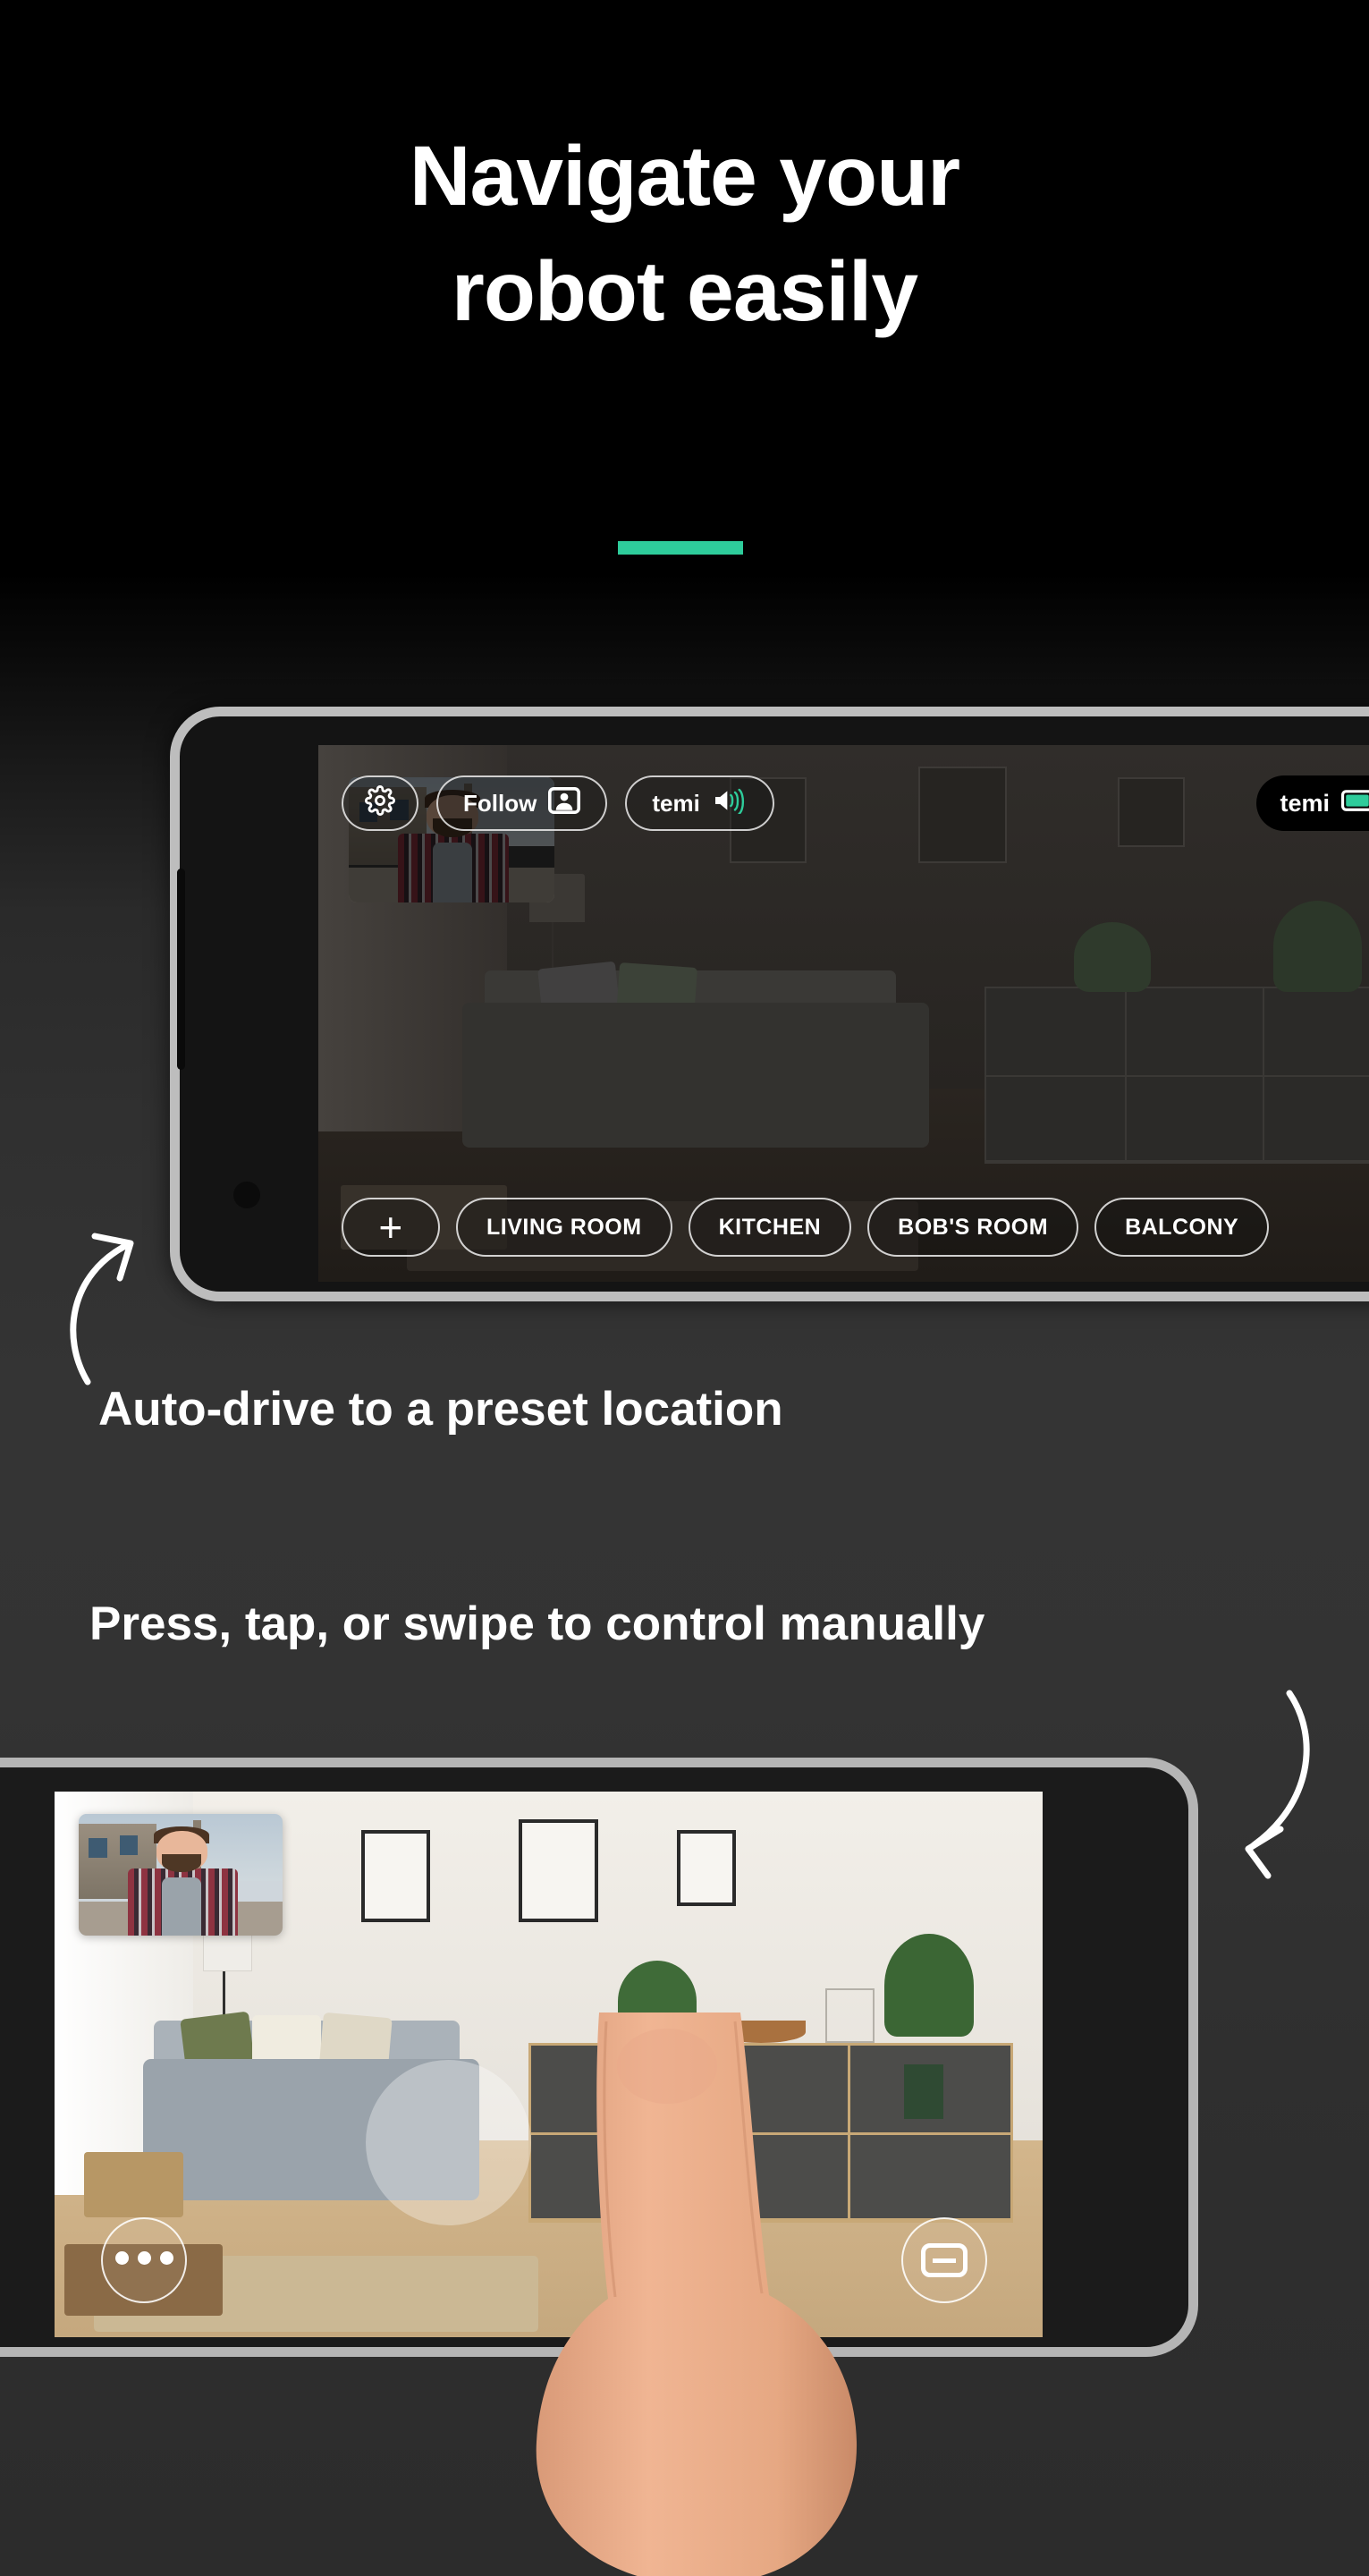 This screenshot has height=2576, width=1369. Describe the element at coordinates (730, 803) in the screenshot. I see `speaker-waves-icon` at that location.